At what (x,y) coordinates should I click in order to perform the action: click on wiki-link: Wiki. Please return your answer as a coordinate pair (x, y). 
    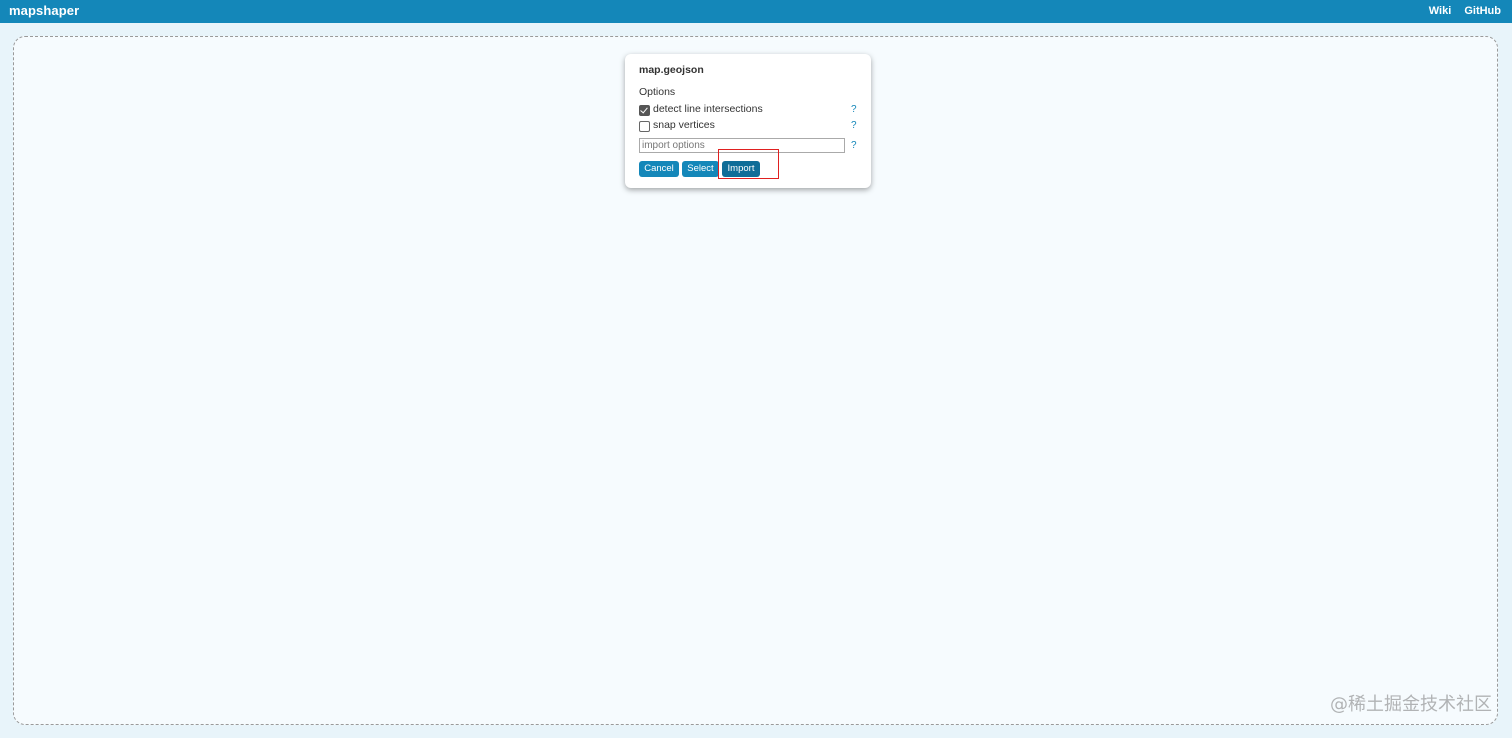
    Looking at the image, I should click on (1440, 11).